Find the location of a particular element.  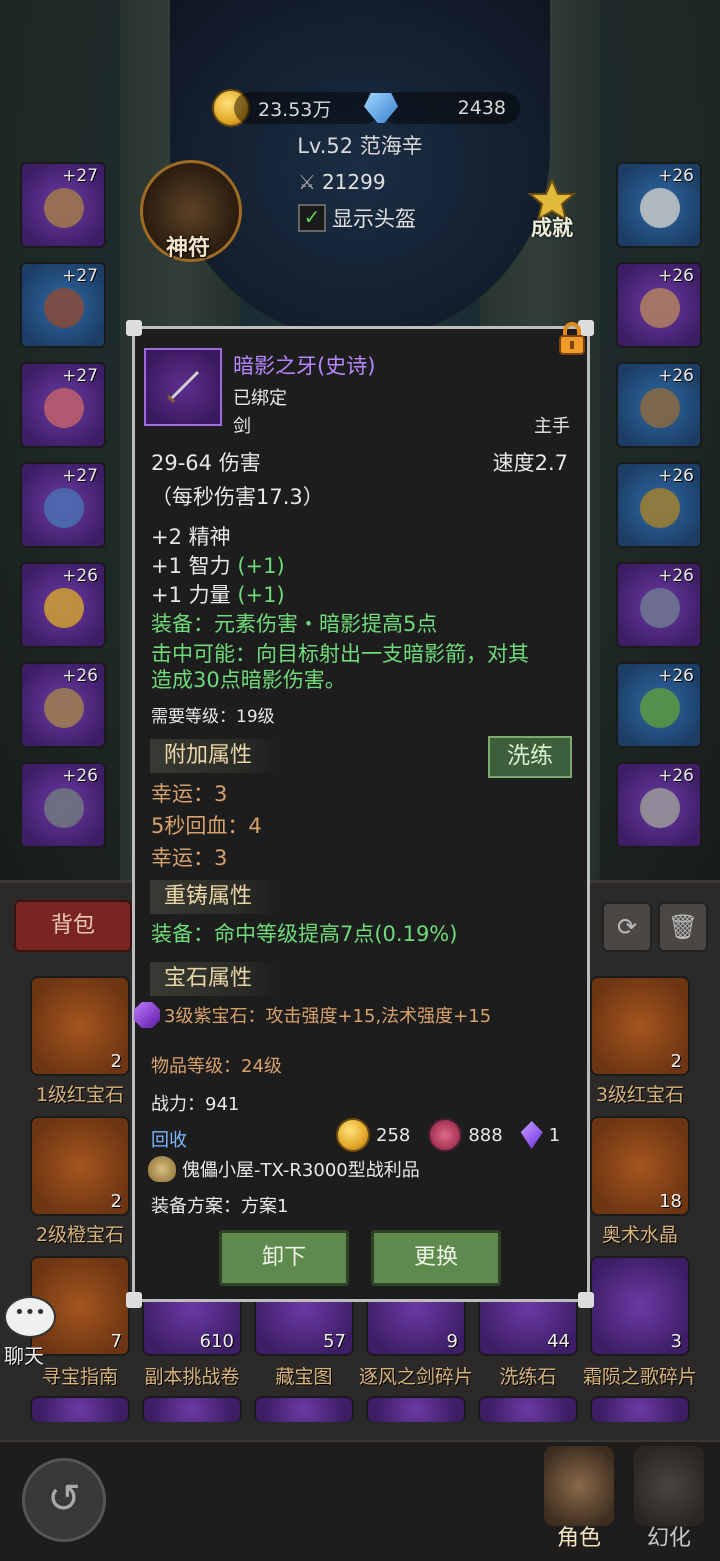

equip-slot-waist: +26 is located at coordinates (63, 805).